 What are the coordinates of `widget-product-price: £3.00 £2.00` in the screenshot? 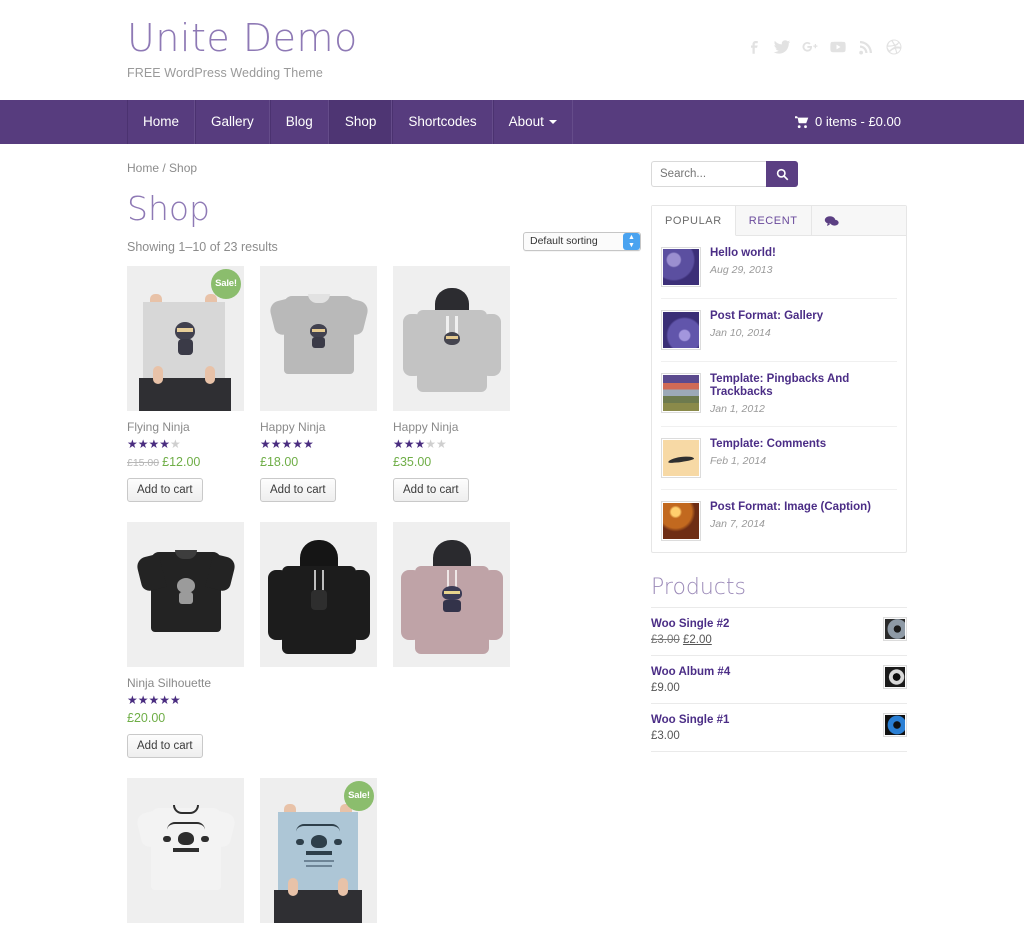 It's located at (690, 640).